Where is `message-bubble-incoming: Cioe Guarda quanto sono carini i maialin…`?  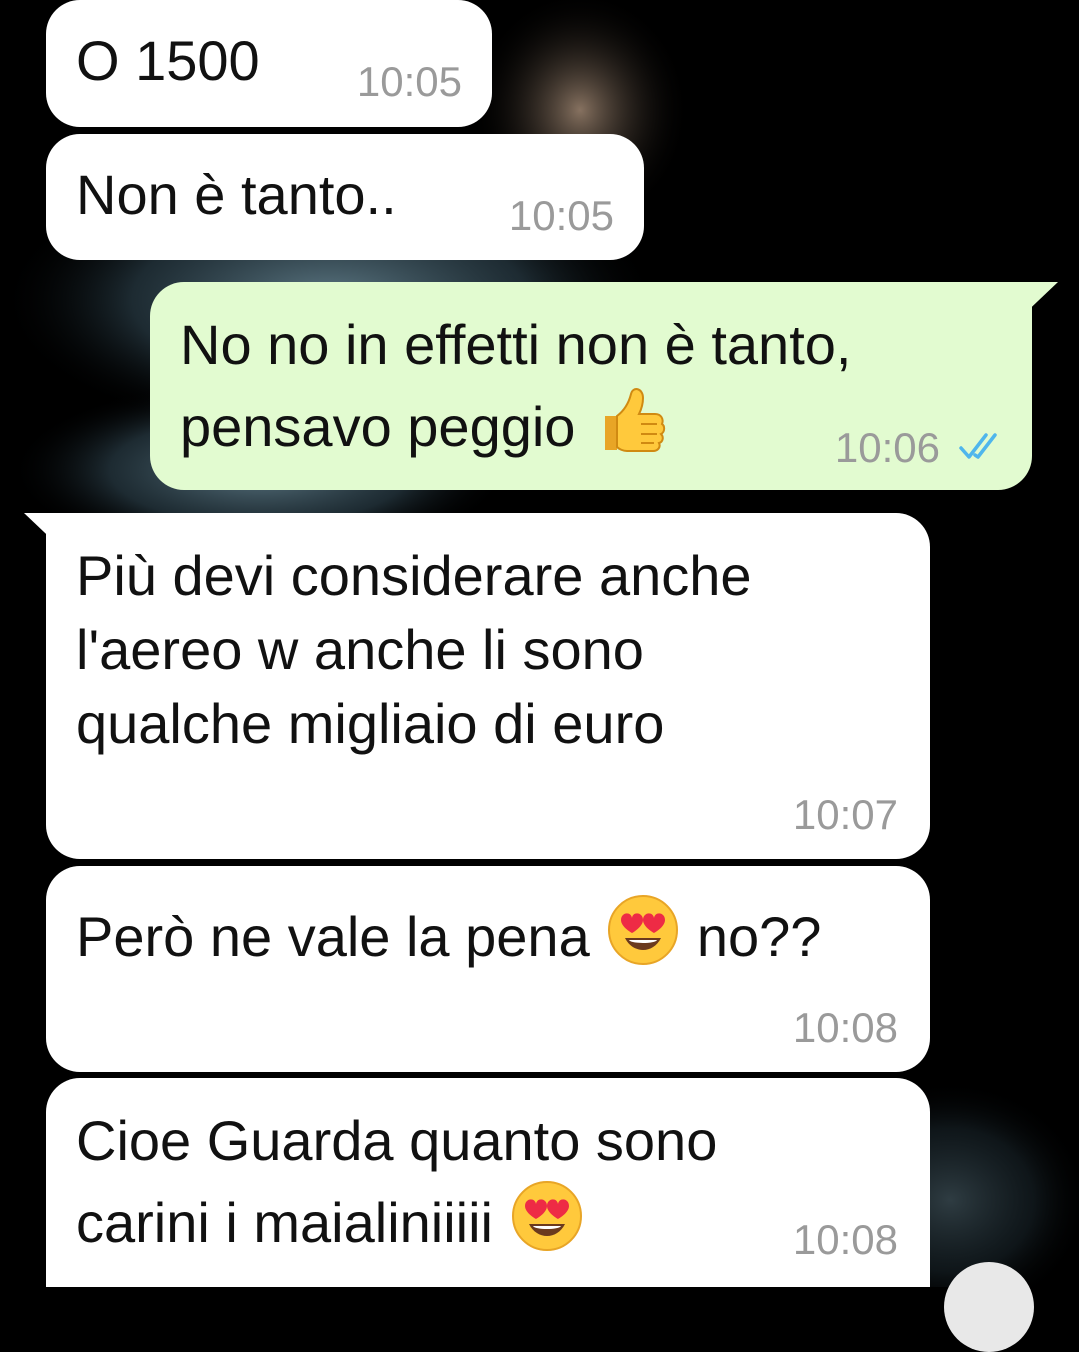
message-bubble-incoming: Cioe Guarda quanto sono carini i maialin… is located at coordinates (488, 1182).